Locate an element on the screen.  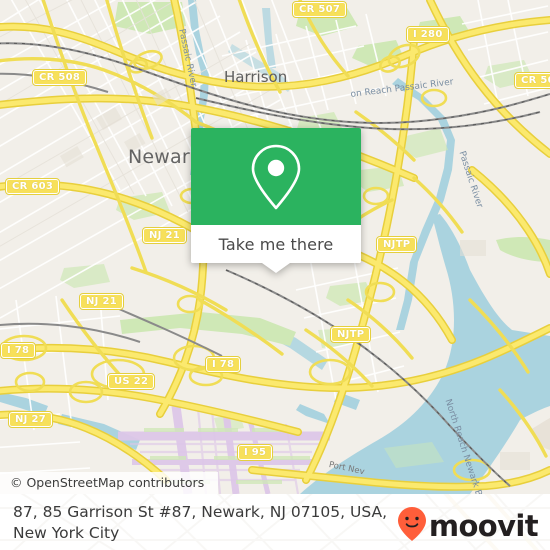
road-shield: I 95 is located at coordinates (255, 452).